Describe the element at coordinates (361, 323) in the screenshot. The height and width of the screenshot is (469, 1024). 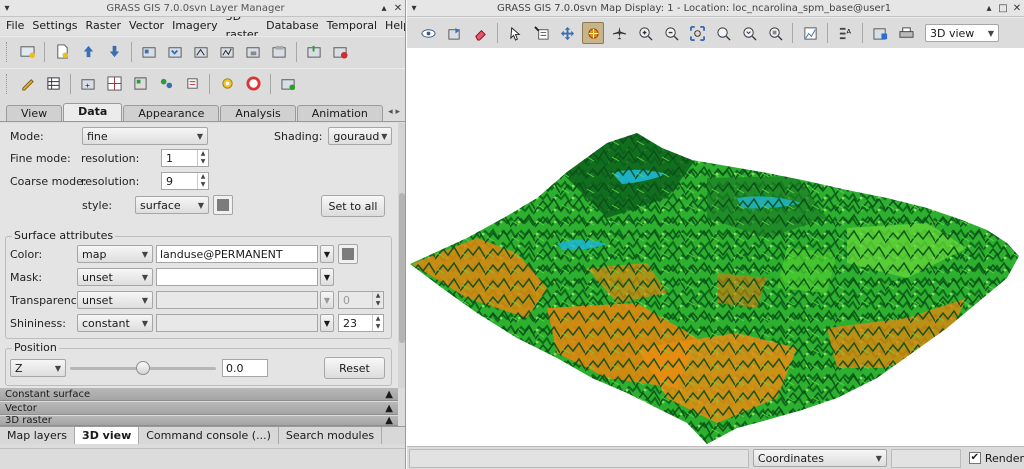
I see `shininess-spin: 23 ▲ ▼` at that location.